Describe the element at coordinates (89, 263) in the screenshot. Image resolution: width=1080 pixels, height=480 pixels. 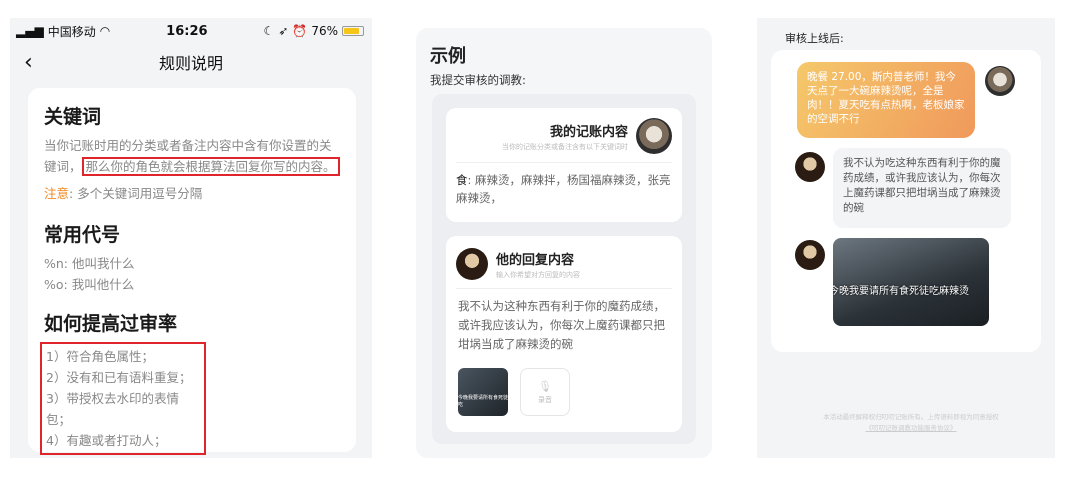
I see `code-item: %n: 他叫我什么` at that location.